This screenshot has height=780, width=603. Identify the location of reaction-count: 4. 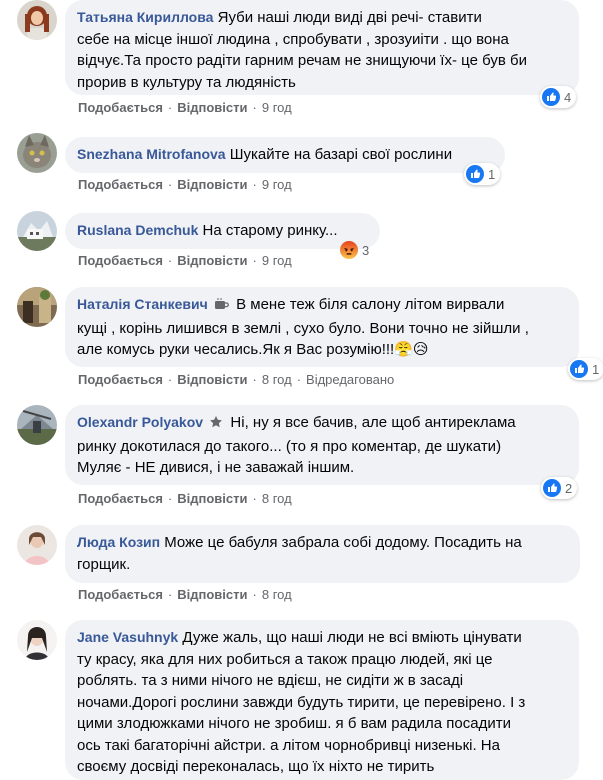
(568, 97).